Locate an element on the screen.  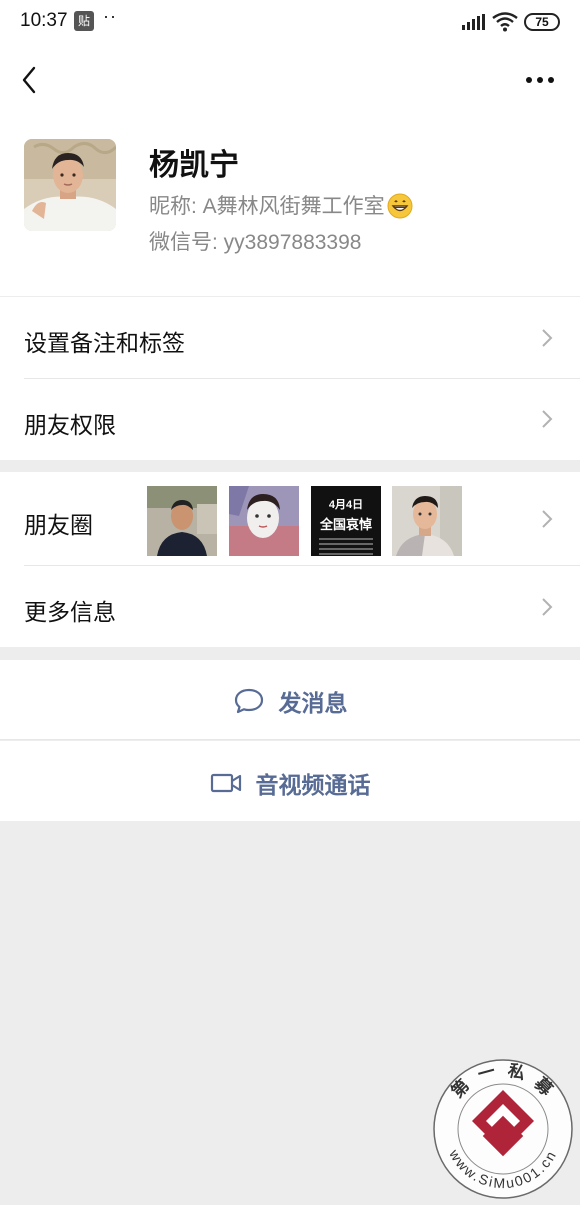
news-date: 4月4日 is located at coordinates (346, 505).